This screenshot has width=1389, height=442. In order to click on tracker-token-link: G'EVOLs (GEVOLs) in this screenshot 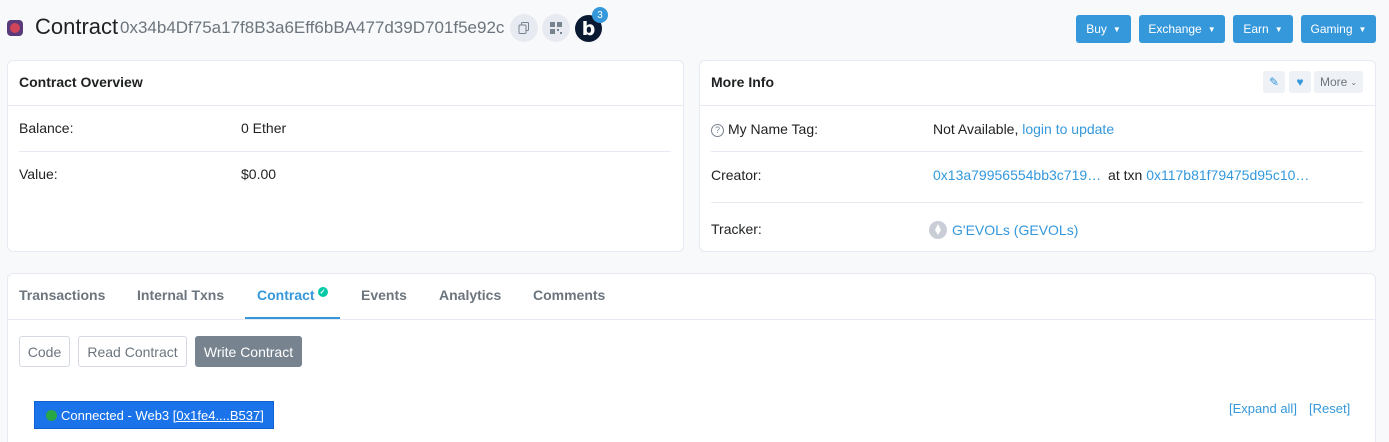, I will do `click(1015, 230)`.